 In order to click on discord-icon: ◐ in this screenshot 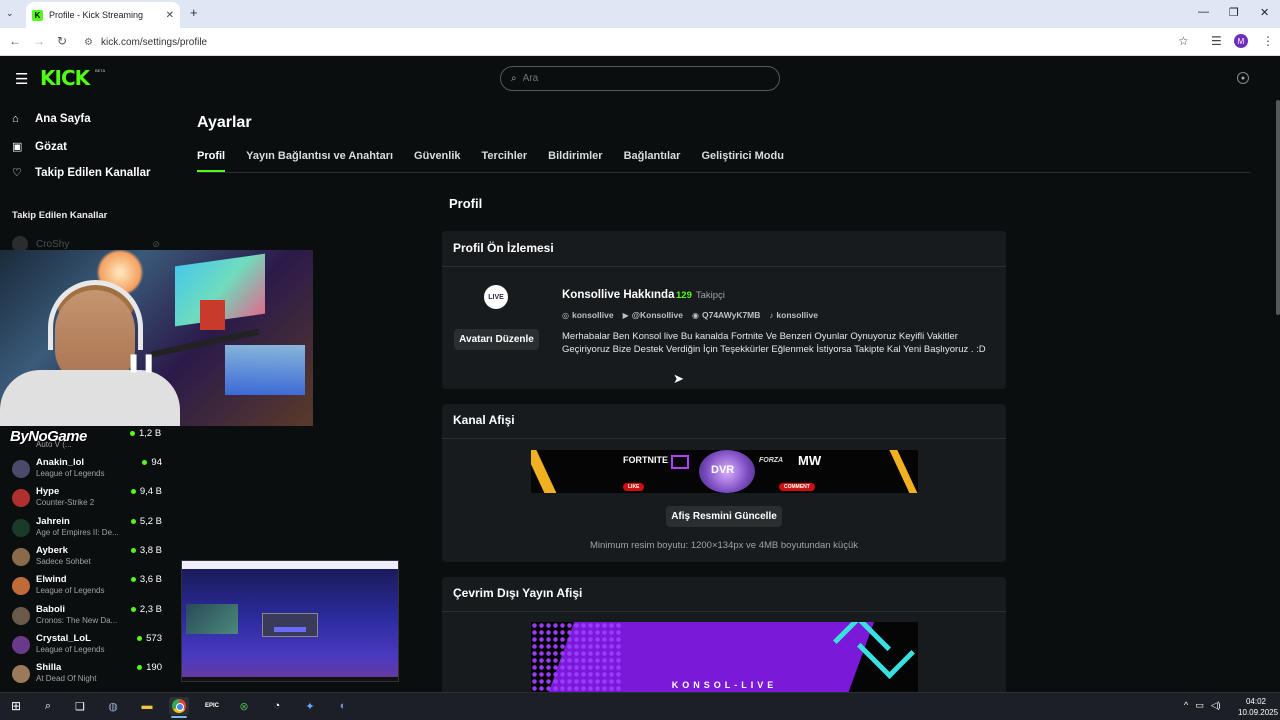, I will do `click(343, 706)`.